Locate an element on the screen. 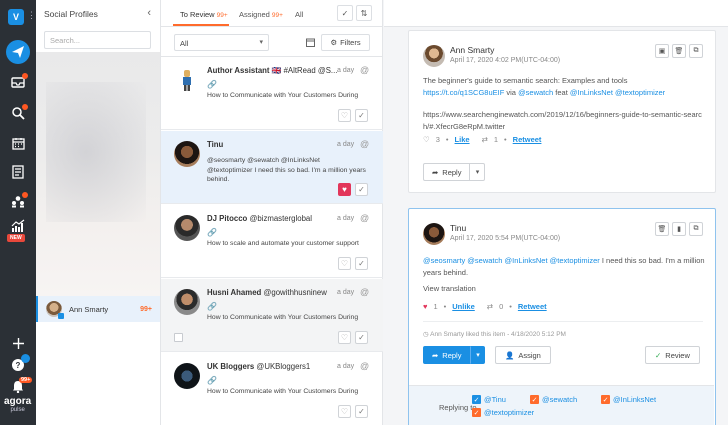 The height and width of the screenshot is (425, 728). unlike-link: Unlike is located at coordinates (463, 306).